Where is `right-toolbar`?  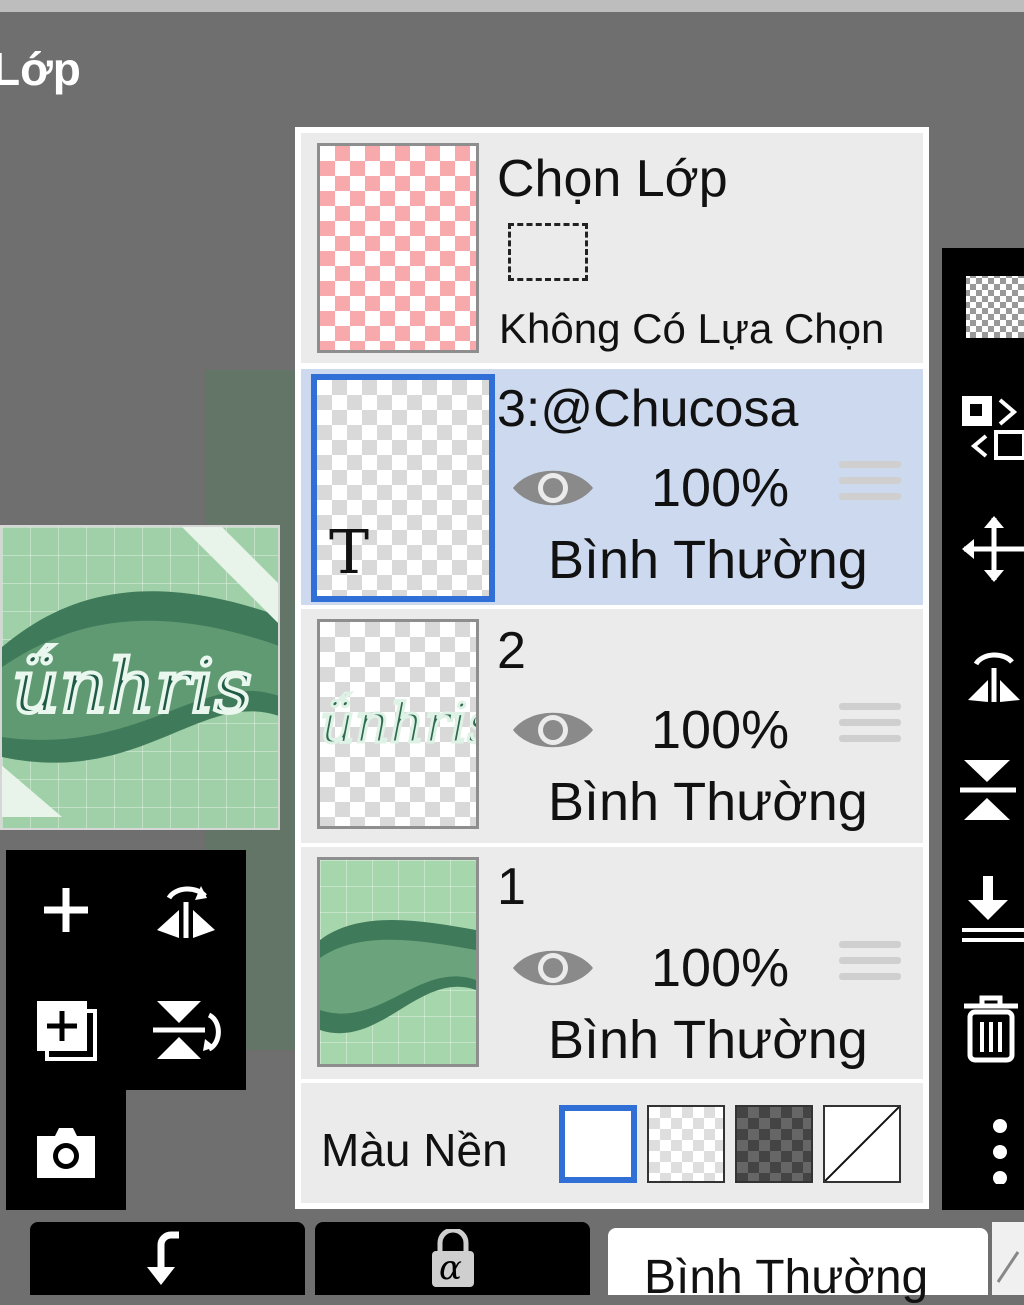 right-toolbar is located at coordinates (983, 729).